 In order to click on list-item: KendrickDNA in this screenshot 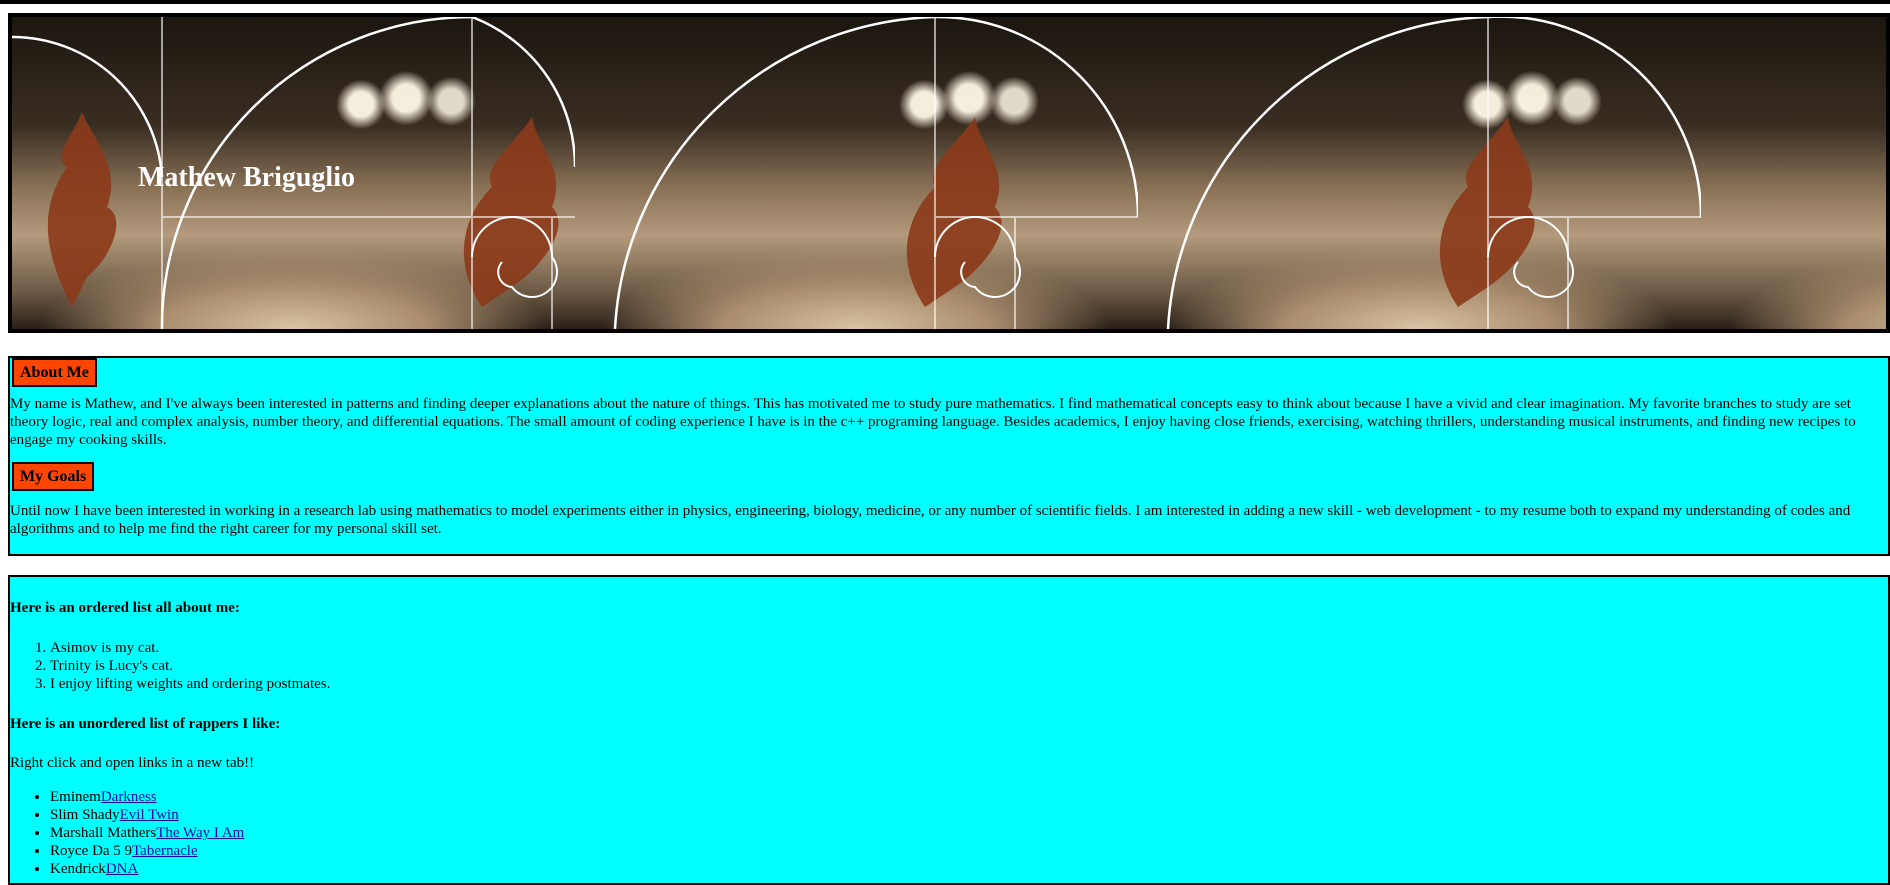, I will do `click(147, 869)`.